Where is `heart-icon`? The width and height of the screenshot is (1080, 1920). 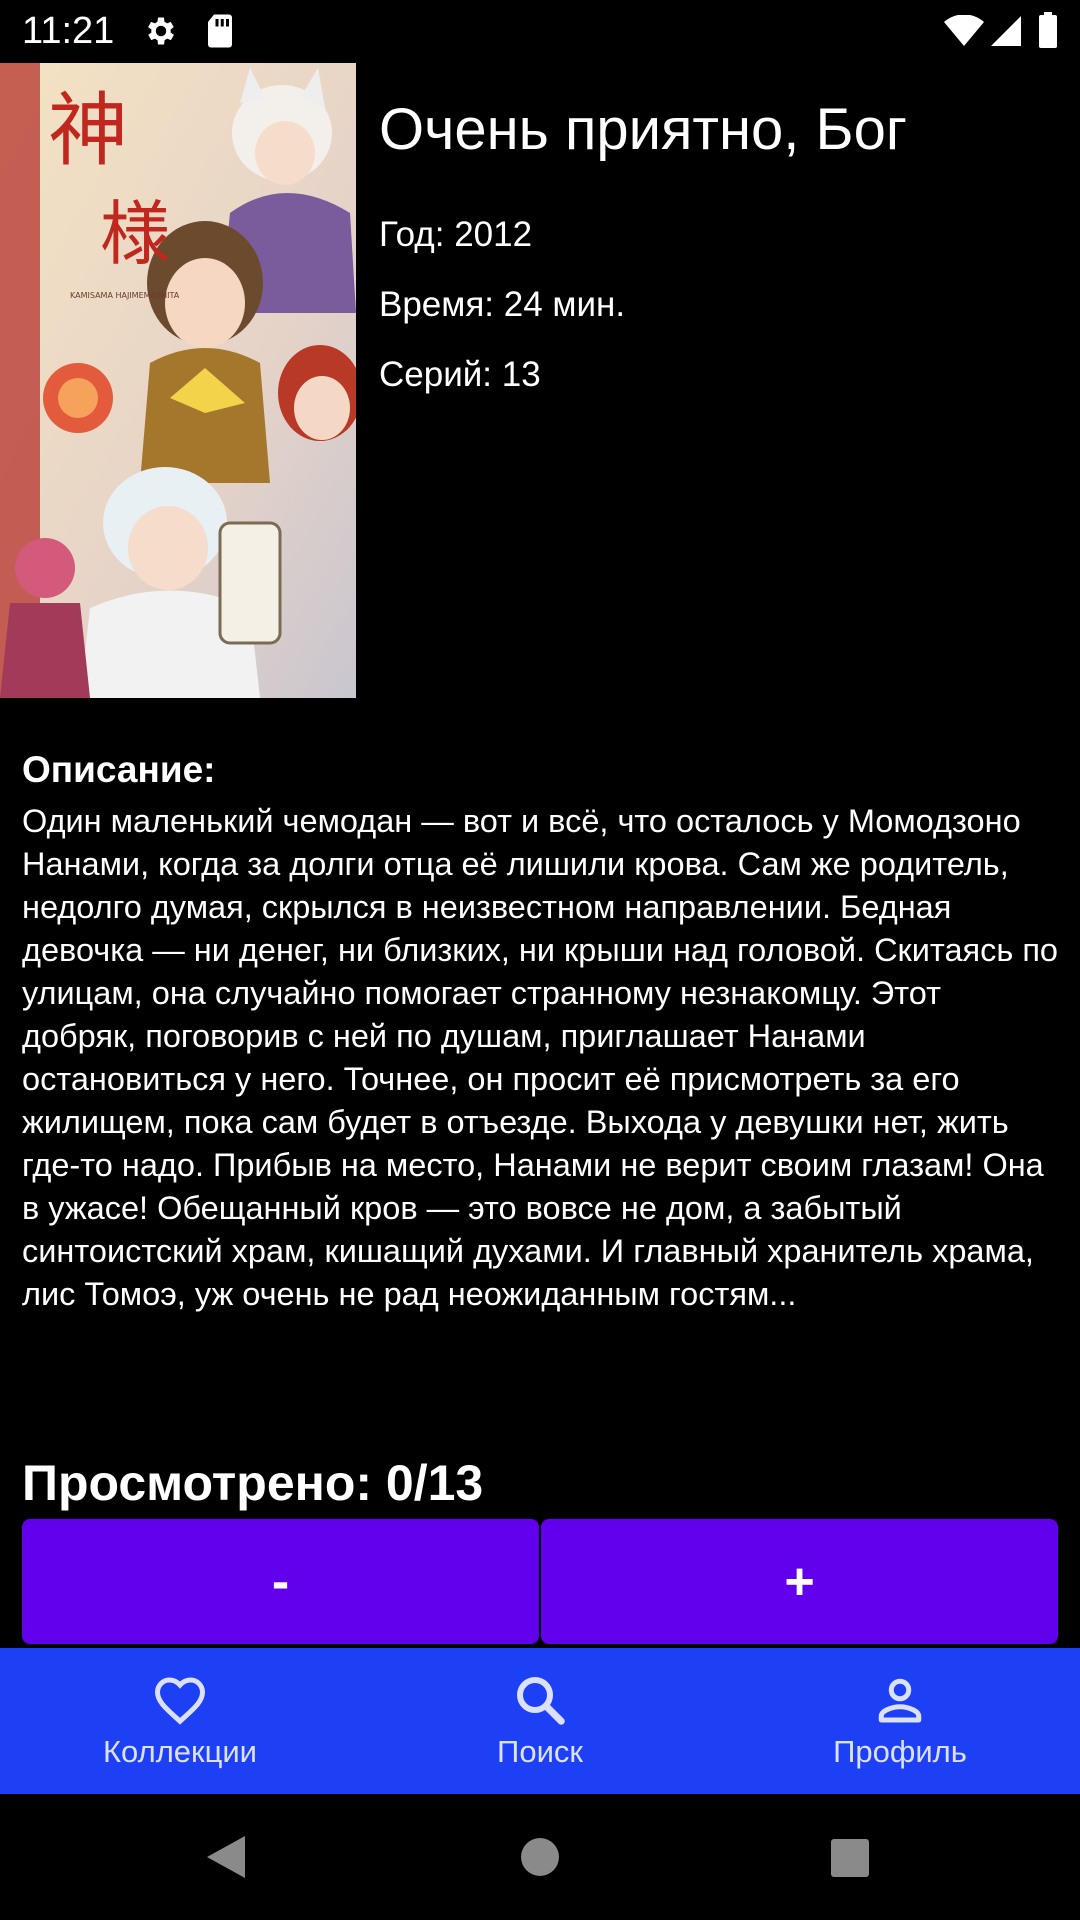 heart-icon is located at coordinates (180, 1701).